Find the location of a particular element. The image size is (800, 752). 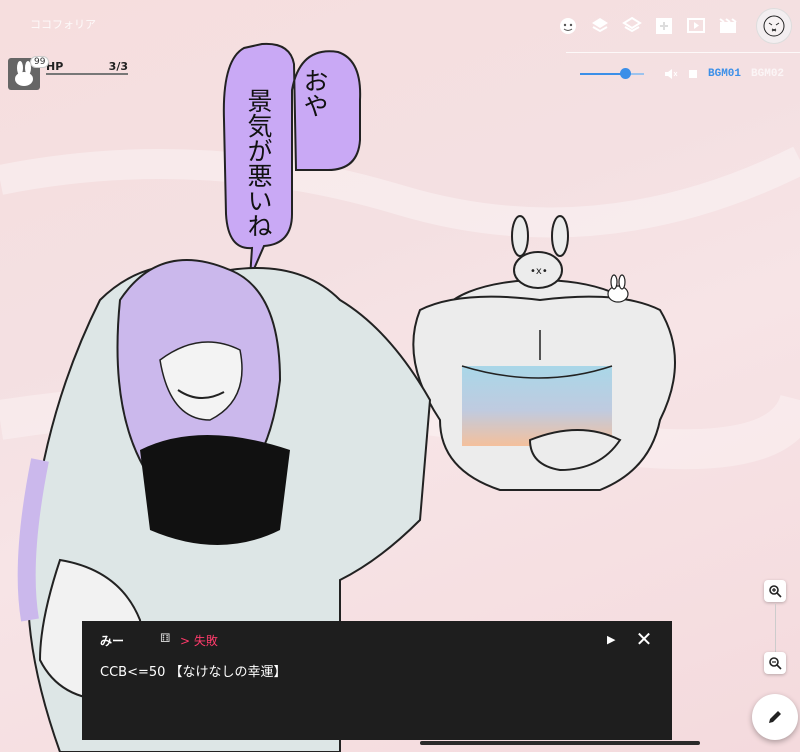

zoom-out-icon is located at coordinates (775, 663).